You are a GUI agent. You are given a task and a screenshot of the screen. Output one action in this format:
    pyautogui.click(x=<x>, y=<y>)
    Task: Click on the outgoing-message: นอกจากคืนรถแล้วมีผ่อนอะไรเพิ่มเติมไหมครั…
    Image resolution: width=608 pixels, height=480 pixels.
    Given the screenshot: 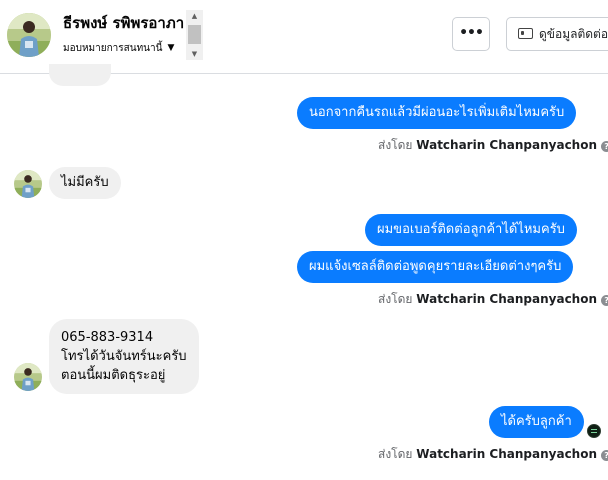 What is the action you would take?
    pyautogui.click(x=437, y=113)
    